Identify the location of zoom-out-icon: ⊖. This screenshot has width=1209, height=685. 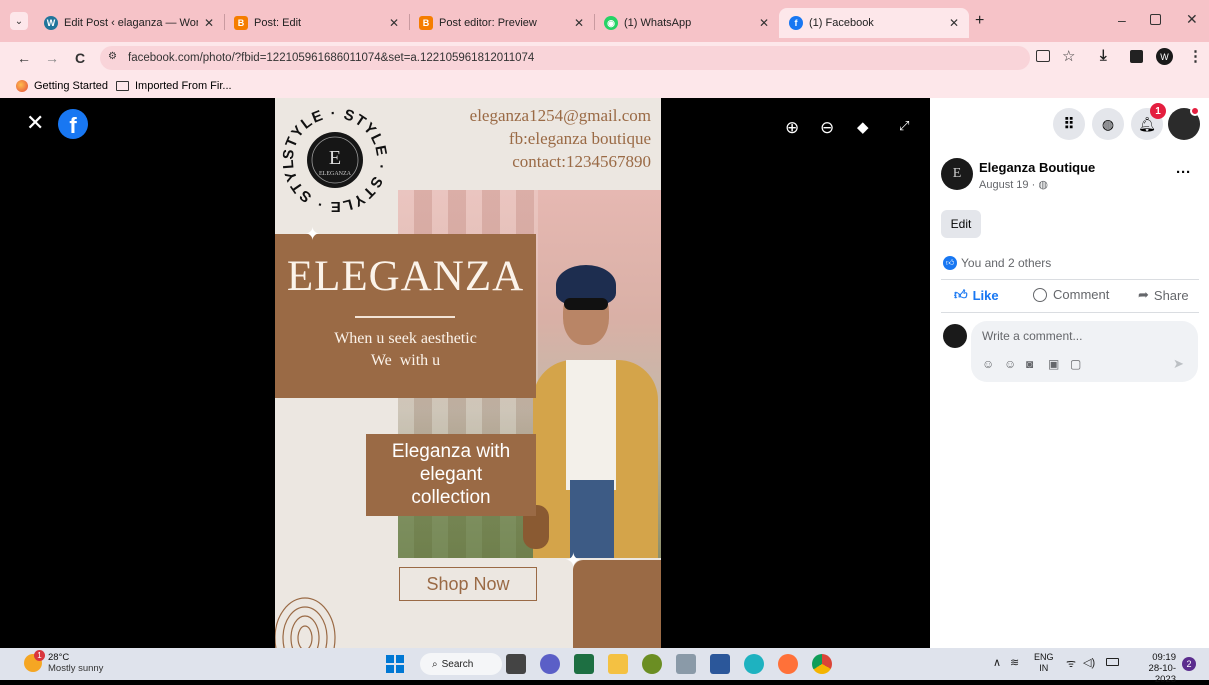
(827, 128).